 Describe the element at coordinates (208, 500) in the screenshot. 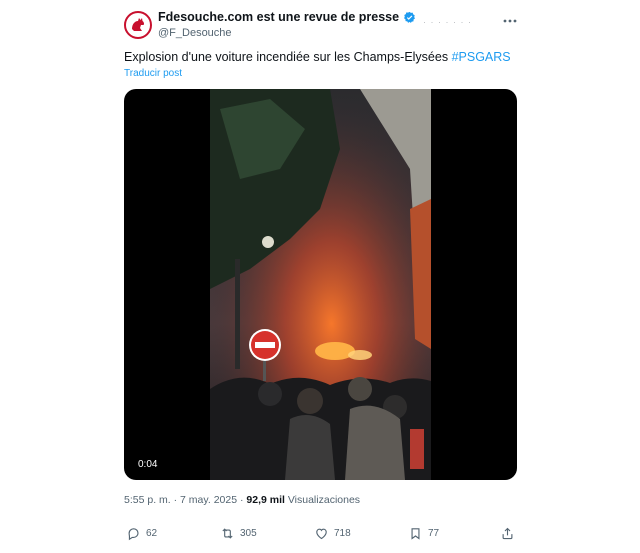

I see `post-date: 7 may. 2025` at that location.